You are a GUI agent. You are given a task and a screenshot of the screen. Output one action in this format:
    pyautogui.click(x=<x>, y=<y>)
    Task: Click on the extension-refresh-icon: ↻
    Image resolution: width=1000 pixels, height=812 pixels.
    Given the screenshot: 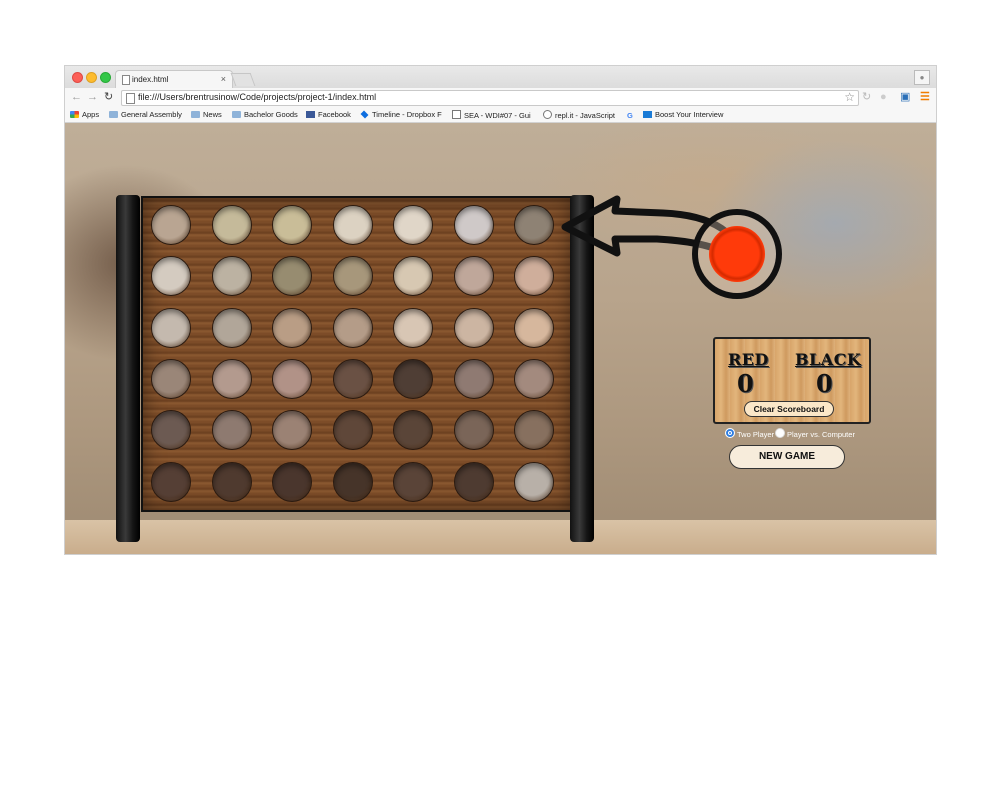 What is the action you would take?
    pyautogui.click(x=866, y=97)
    